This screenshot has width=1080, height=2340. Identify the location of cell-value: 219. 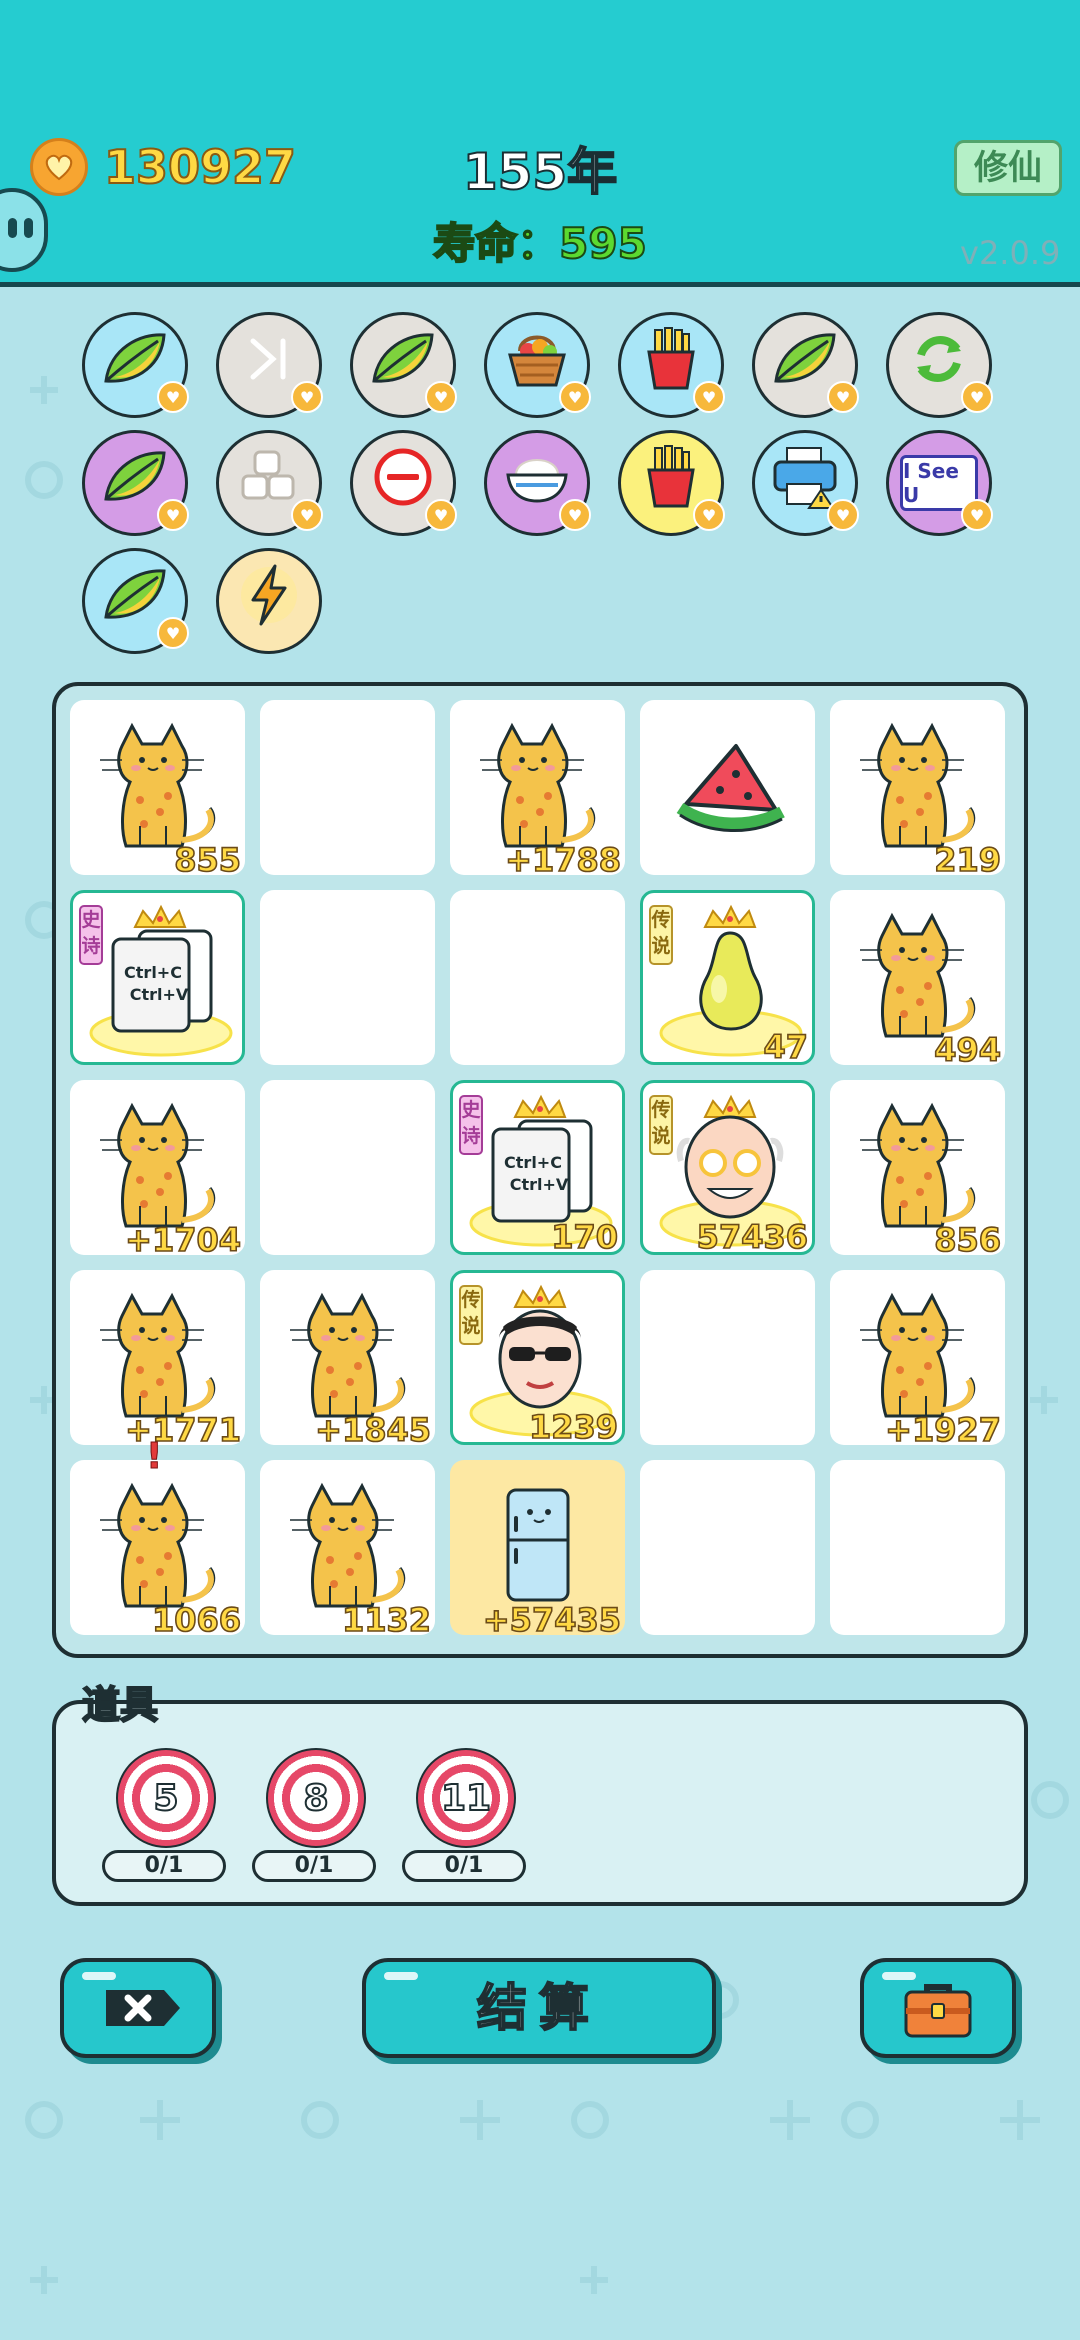
(967, 860).